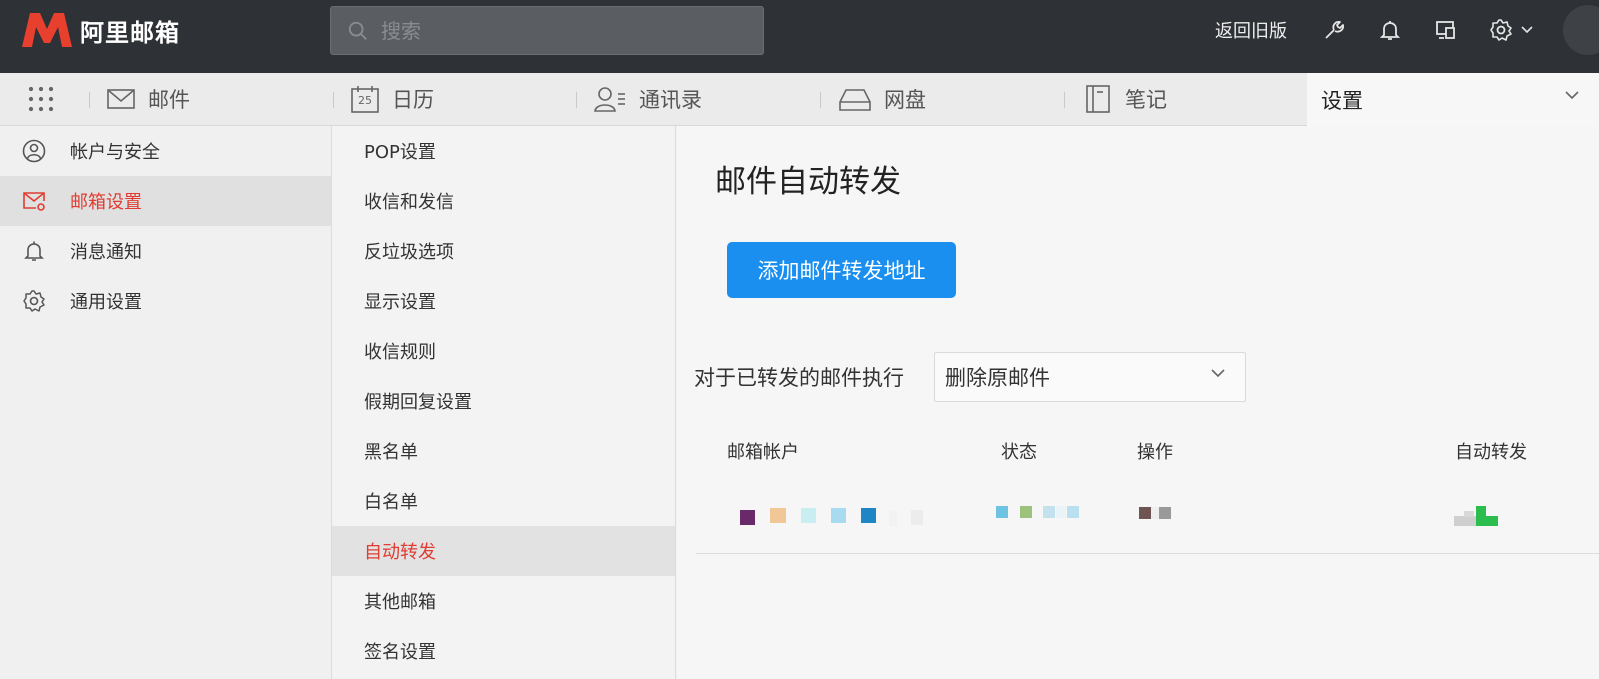 This screenshot has height=679, width=1599. I want to click on calendar-icon: 25, so click(365, 99).